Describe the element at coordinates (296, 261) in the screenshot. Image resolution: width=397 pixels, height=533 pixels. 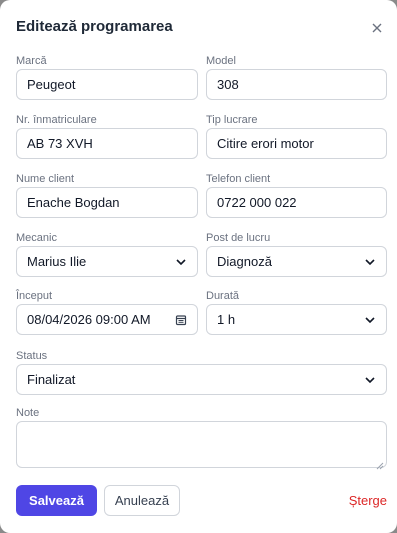
I see `workstation-select: Diagnoză` at that location.